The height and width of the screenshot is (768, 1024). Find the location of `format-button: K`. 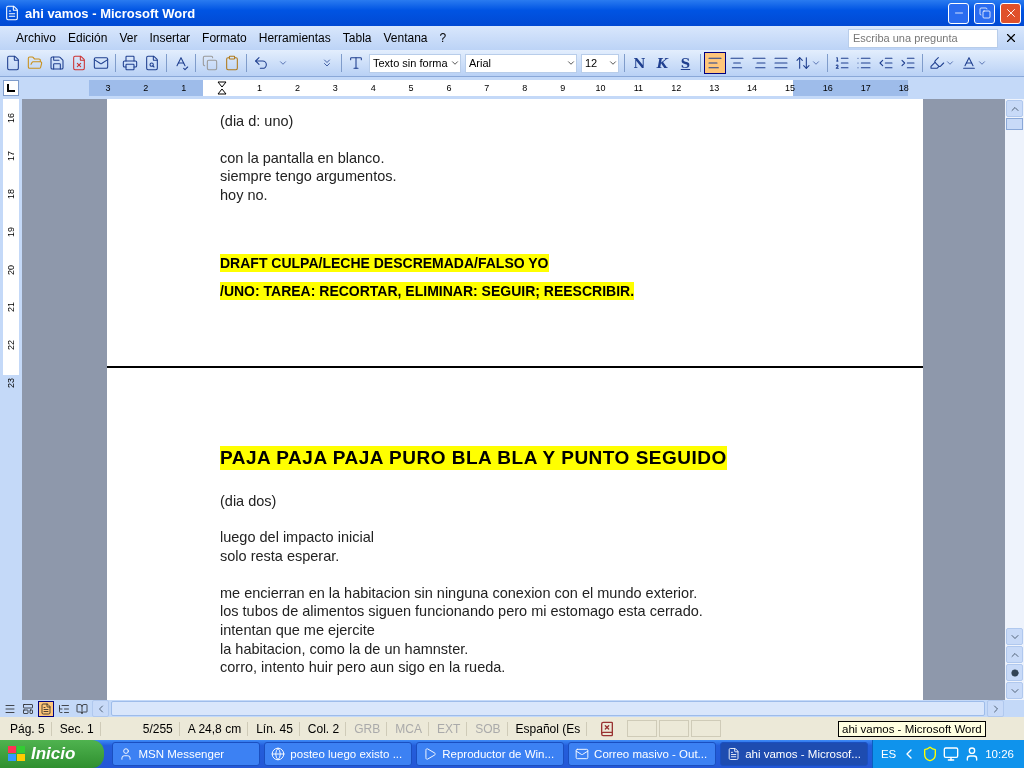

format-button: K is located at coordinates (662, 63).